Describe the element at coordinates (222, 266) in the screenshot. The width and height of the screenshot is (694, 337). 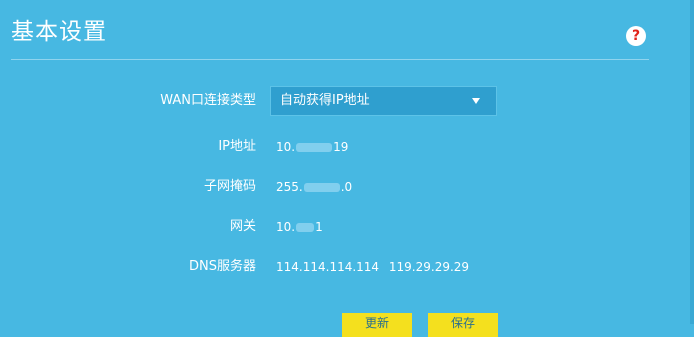
I see `dns-label: DNS服务器` at that location.